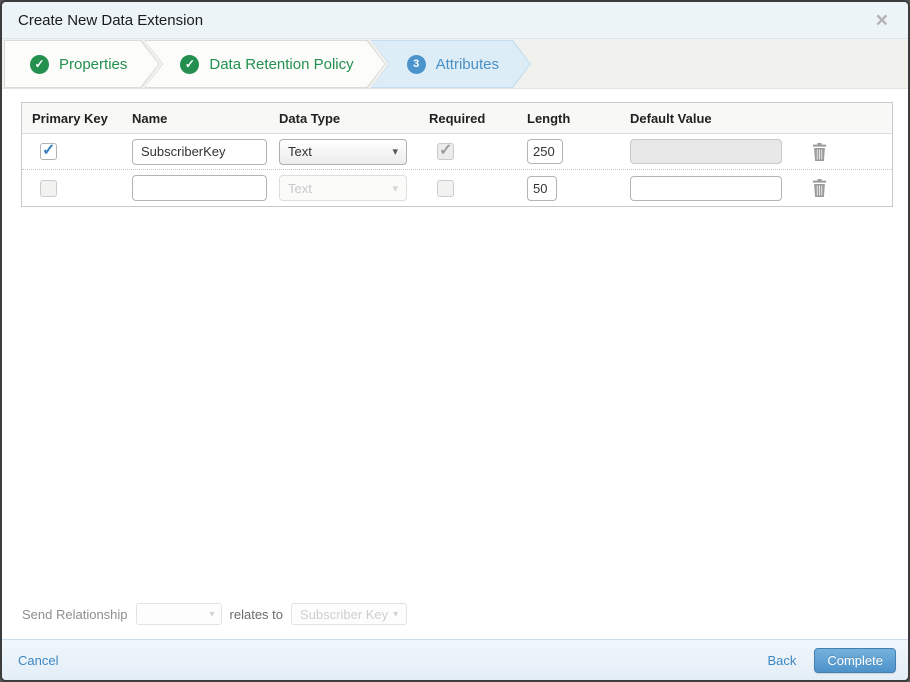 This screenshot has height=682, width=910. What do you see at coordinates (416, 64) in the screenshot?
I see `step-number-badge: 3` at bounding box center [416, 64].